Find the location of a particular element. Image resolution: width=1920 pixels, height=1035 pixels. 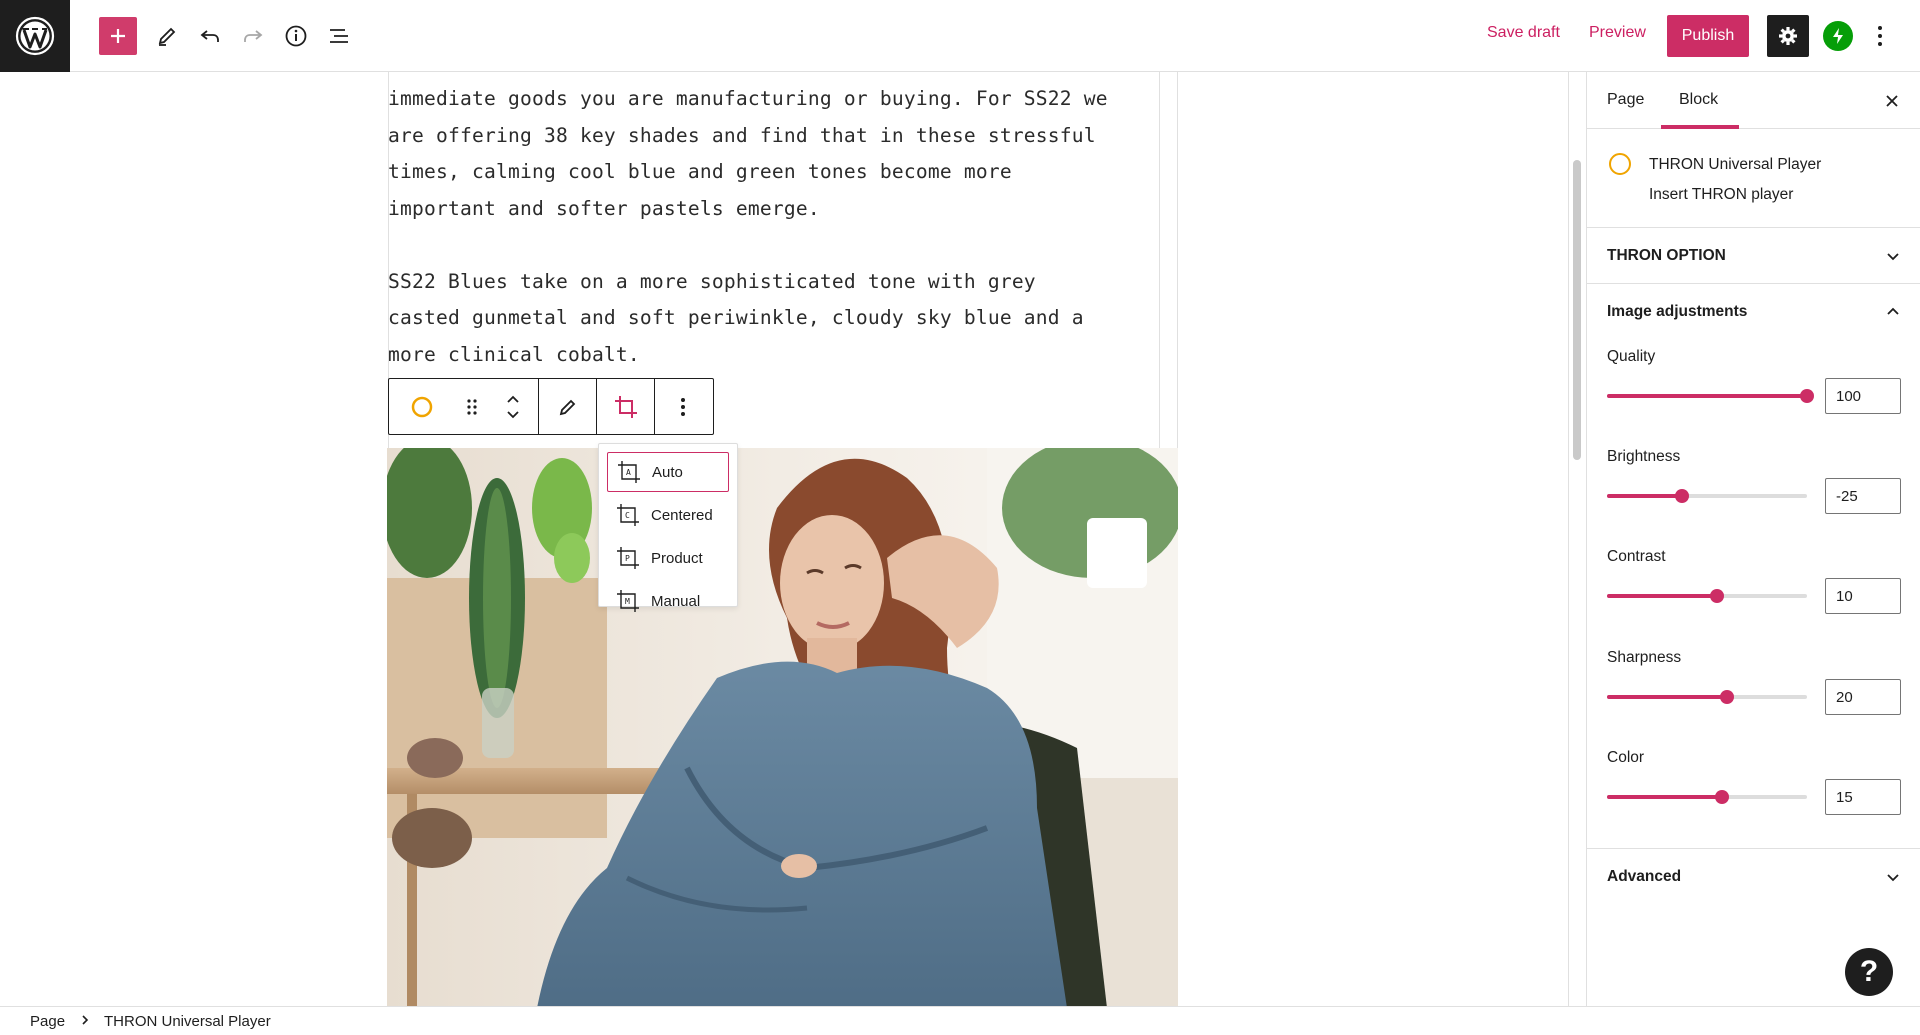

help-button: ? is located at coordinates (1869, 972).